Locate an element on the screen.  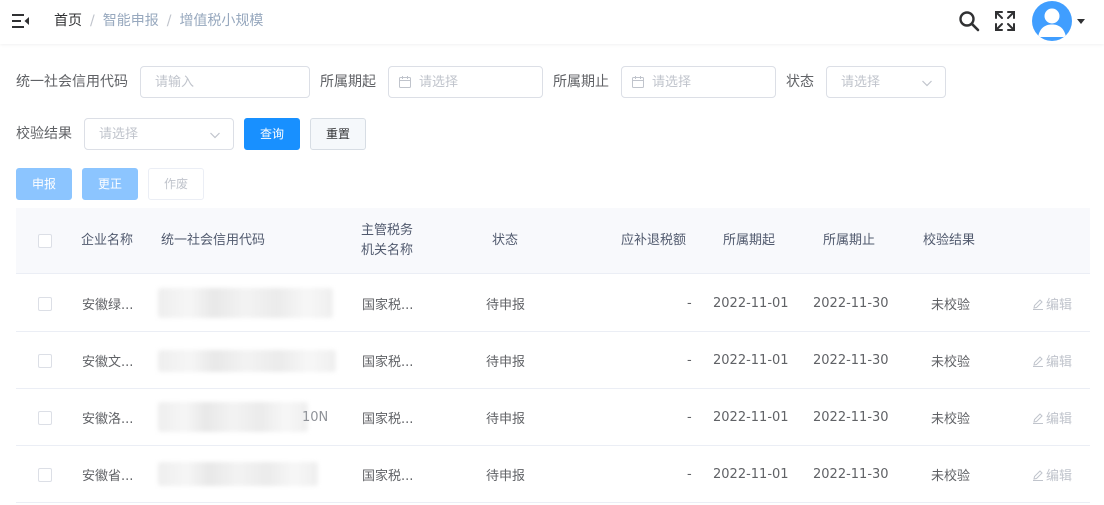
column-header-period-start: 所属期起 is located at coordinates (749, 240).